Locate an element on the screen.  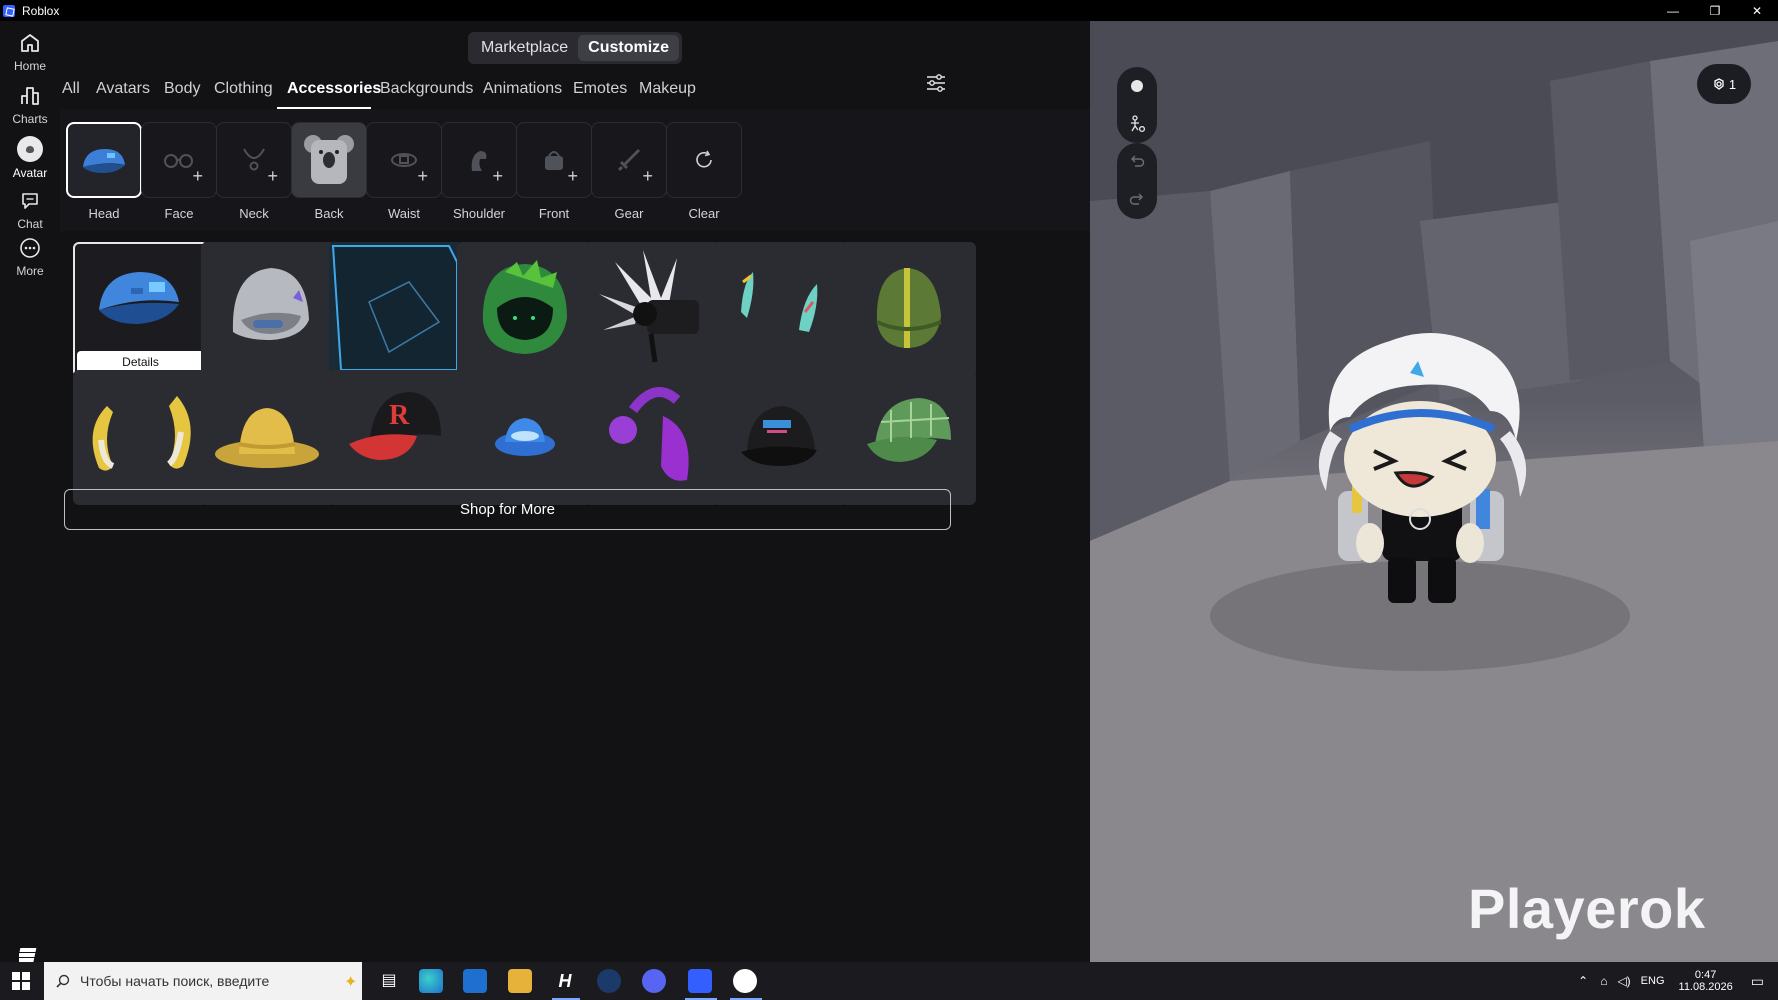
subcat-front: + Front is located at coordinates (554, 171).